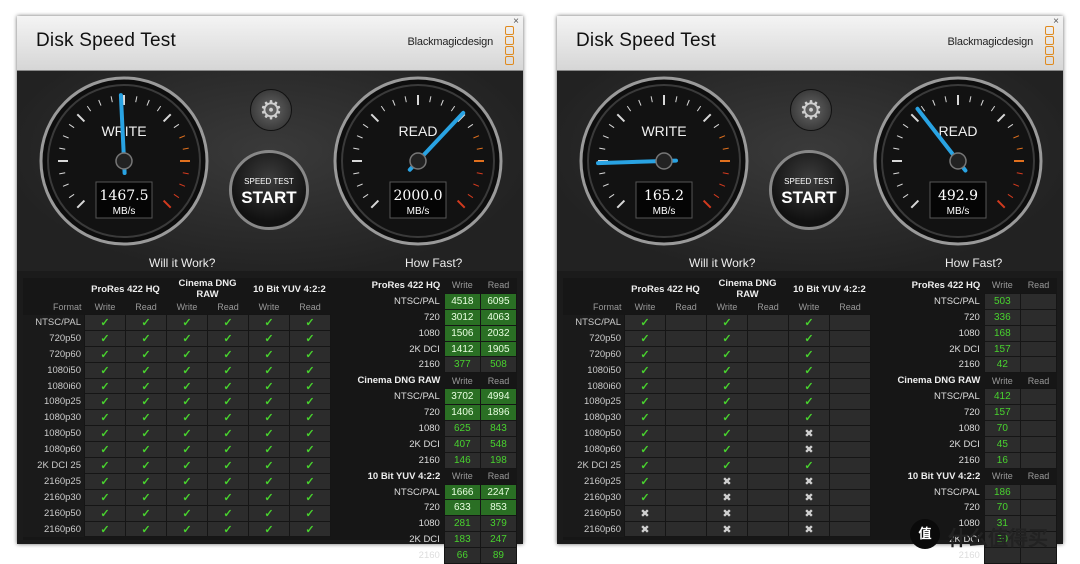 Image resolution: width=1080 pixels, height=564 pixels. I want to click on watermark: 值 什么值得买, so click(994, 535).